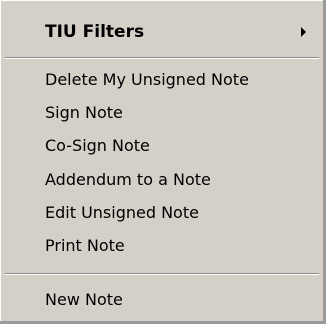 This screenshot has height=324, width=326. I want to click on menu-item-print-note: Print Note, so click(85, 246).